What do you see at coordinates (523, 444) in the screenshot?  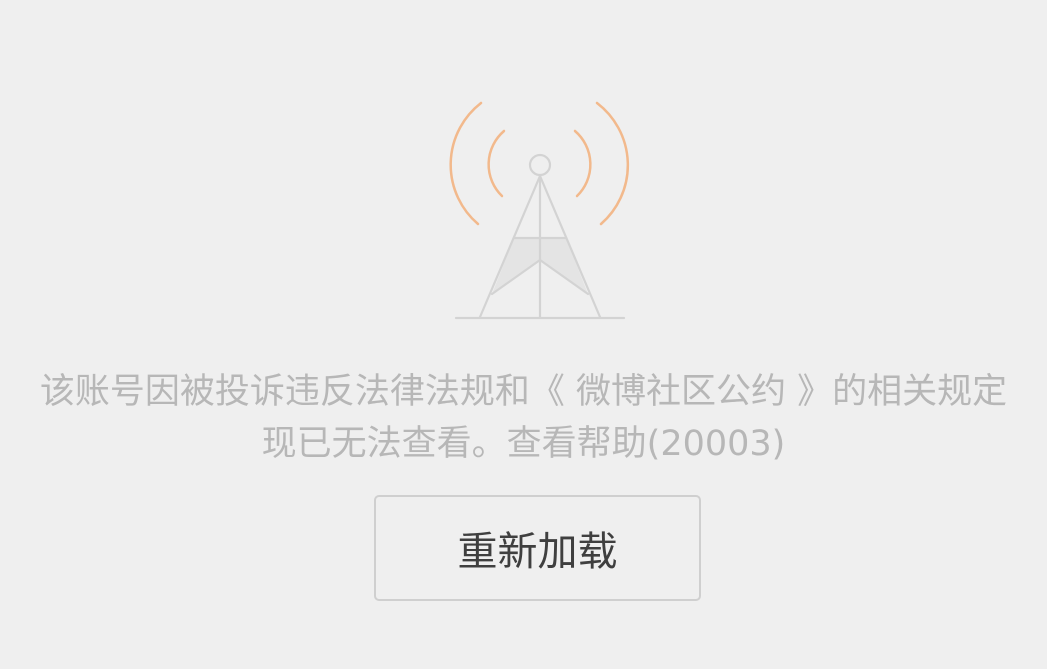 I see `error-message-line-2: 现已无法查看。查看帮助(20003)` at bounding box center [523, 444].